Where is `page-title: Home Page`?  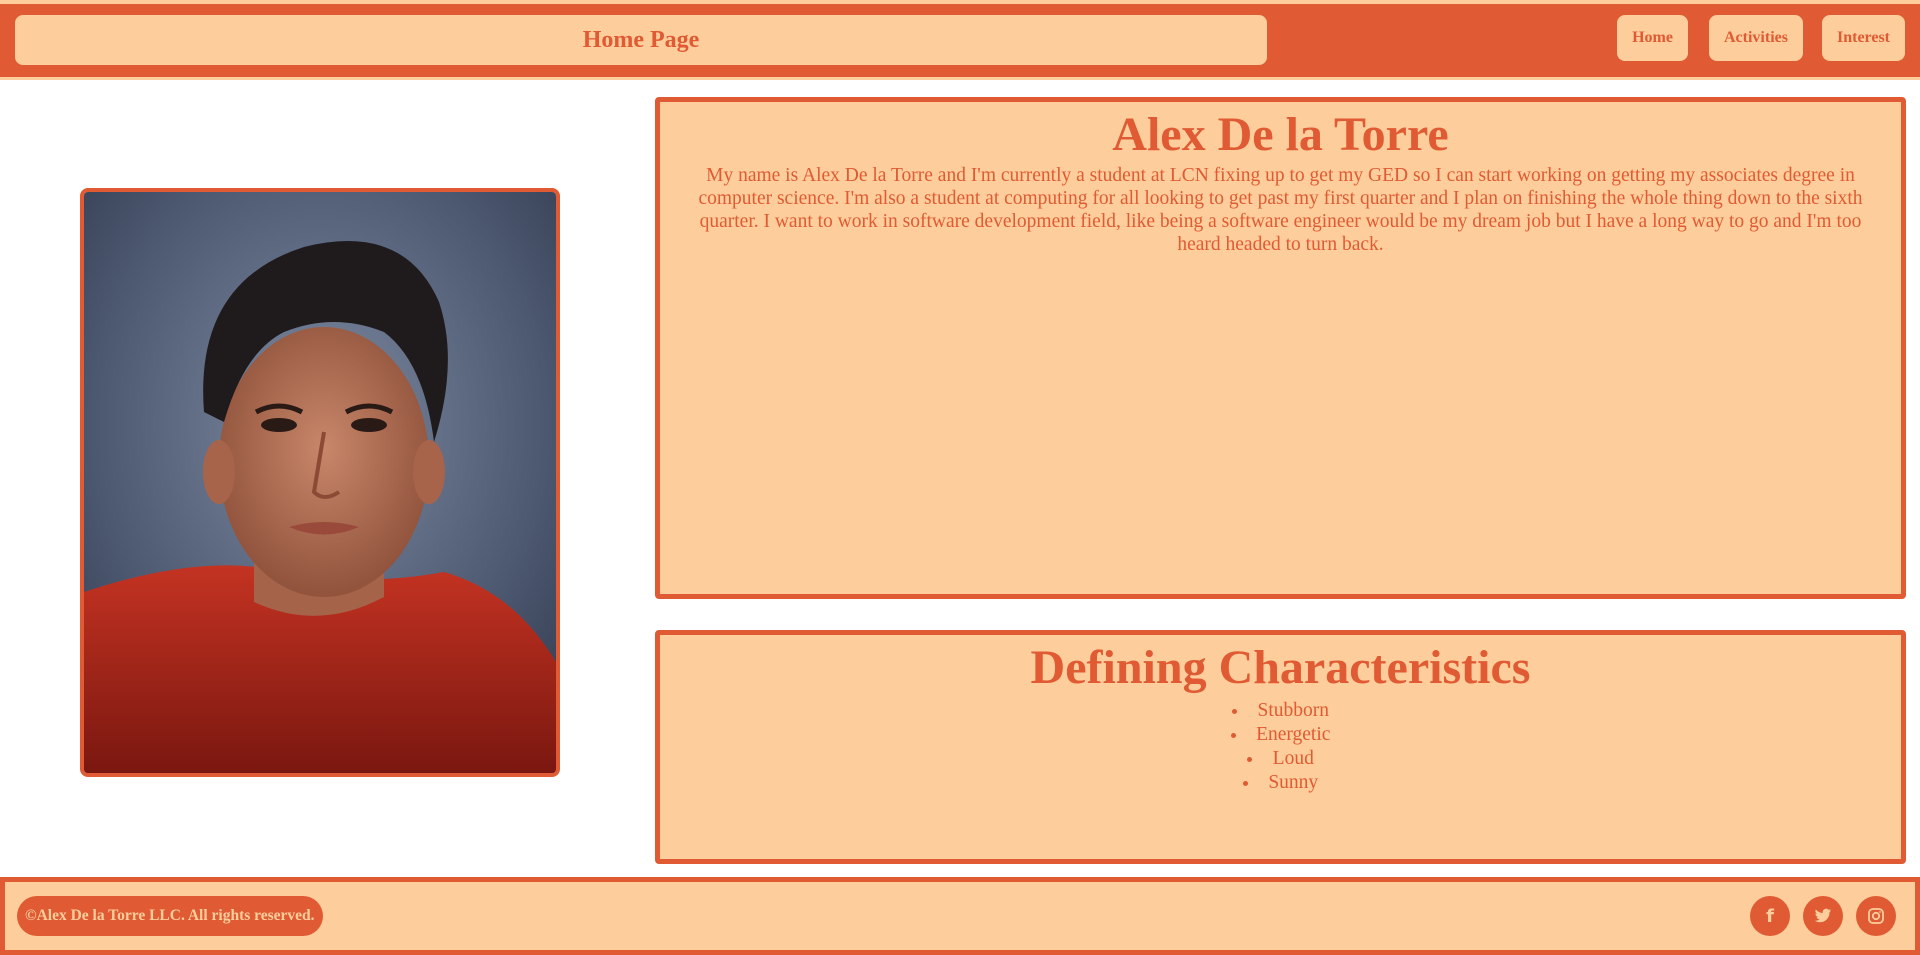
page-title: Home Page is located at coordinates (641, 40).